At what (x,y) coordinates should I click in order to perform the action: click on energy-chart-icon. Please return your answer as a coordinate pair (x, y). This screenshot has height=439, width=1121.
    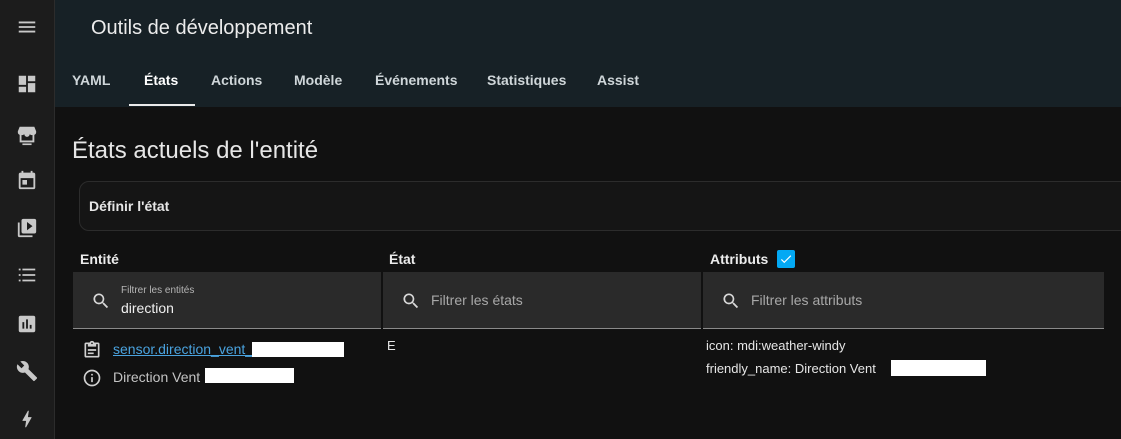
    Looking at the image, I should click on (27, 324).